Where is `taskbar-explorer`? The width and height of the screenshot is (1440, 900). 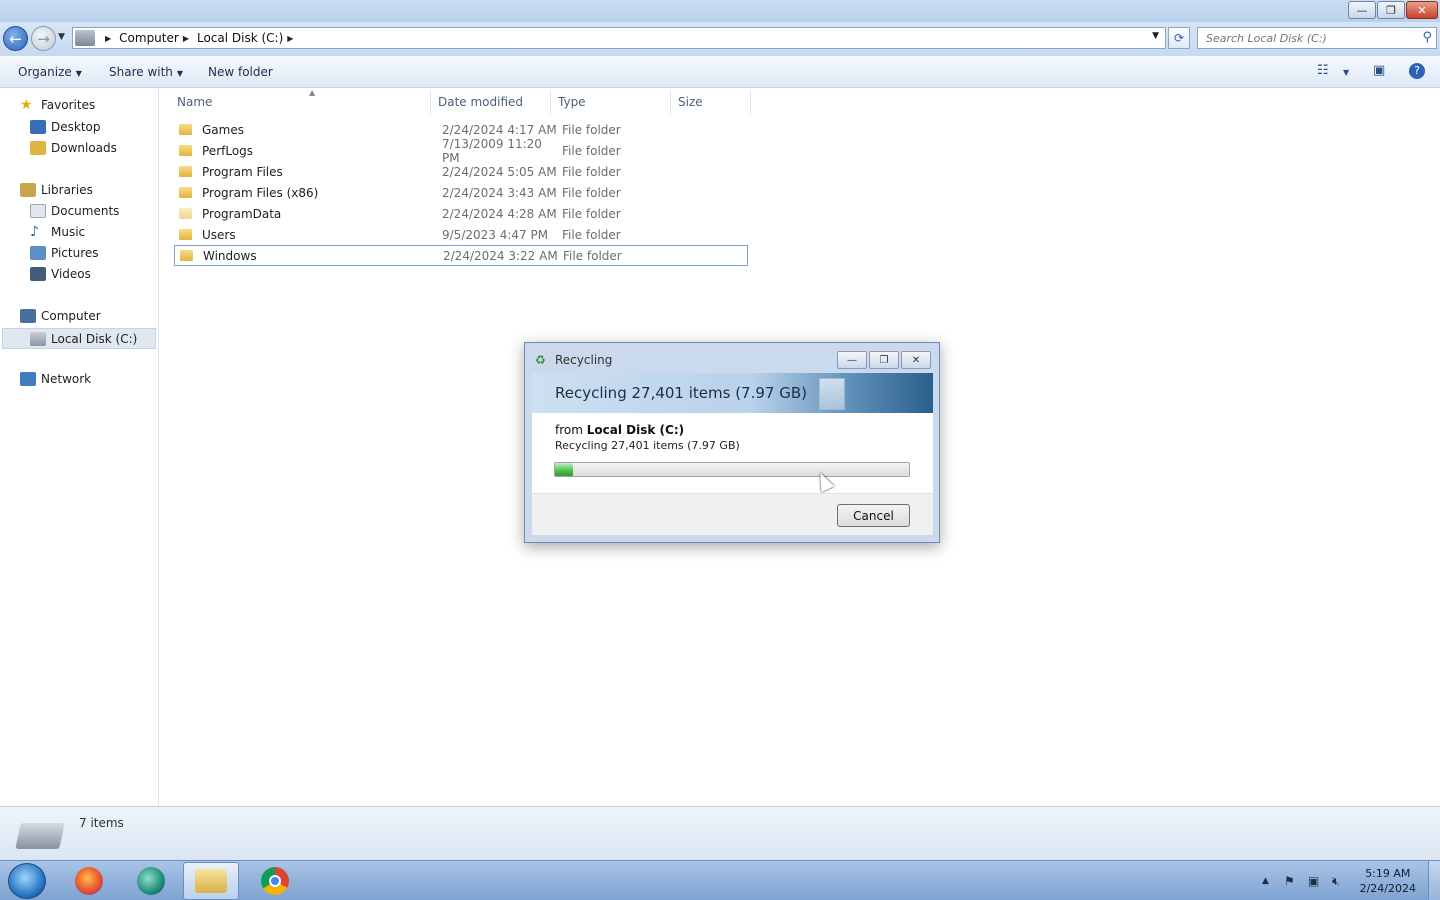 taskbar-explorer is located at coordinates (211, 881).